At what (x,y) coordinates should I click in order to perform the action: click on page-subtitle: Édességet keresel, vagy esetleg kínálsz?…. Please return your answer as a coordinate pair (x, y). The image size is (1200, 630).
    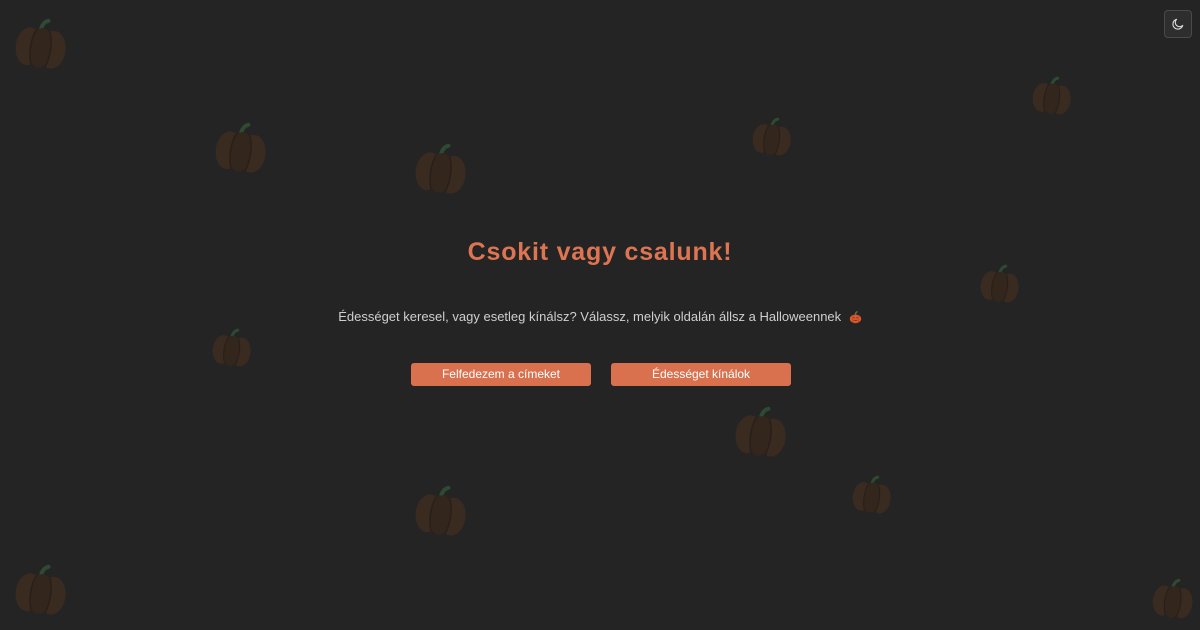
    Looking at the image, I should click on (600, 317).